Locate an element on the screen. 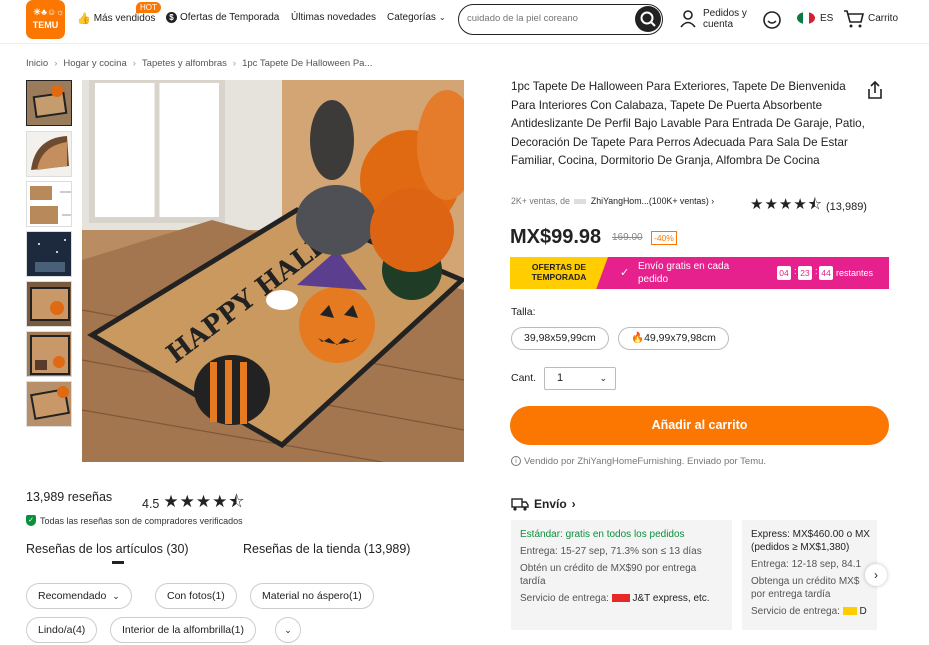 The height and width of the screenshot is (645, 929). carrier-name: D is located at coordinates (863, 611).